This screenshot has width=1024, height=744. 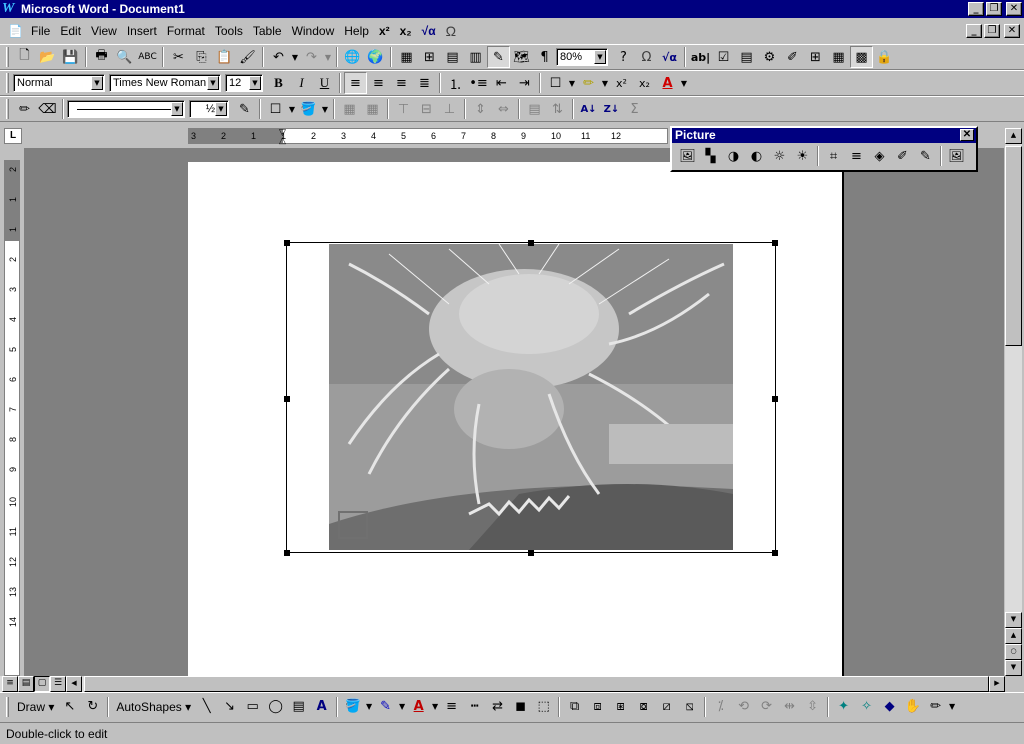 I want to click on align-left-icon: ≡, so click(x=355, y=83).